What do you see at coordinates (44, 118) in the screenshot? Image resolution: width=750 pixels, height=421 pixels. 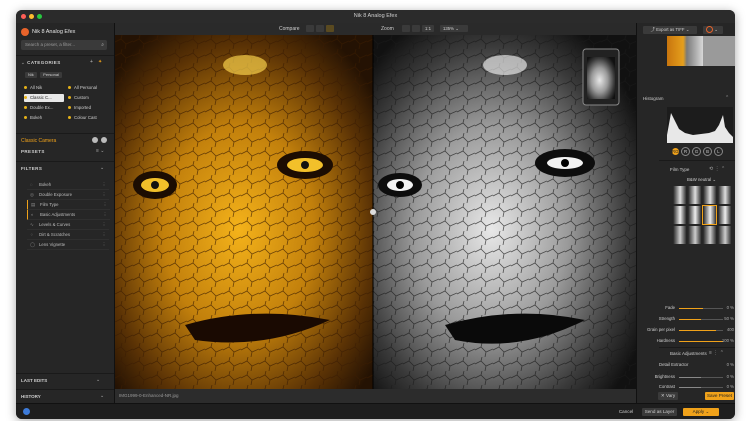 I see `category-bokeh: Bokeh` at bounding box center [44, 118].